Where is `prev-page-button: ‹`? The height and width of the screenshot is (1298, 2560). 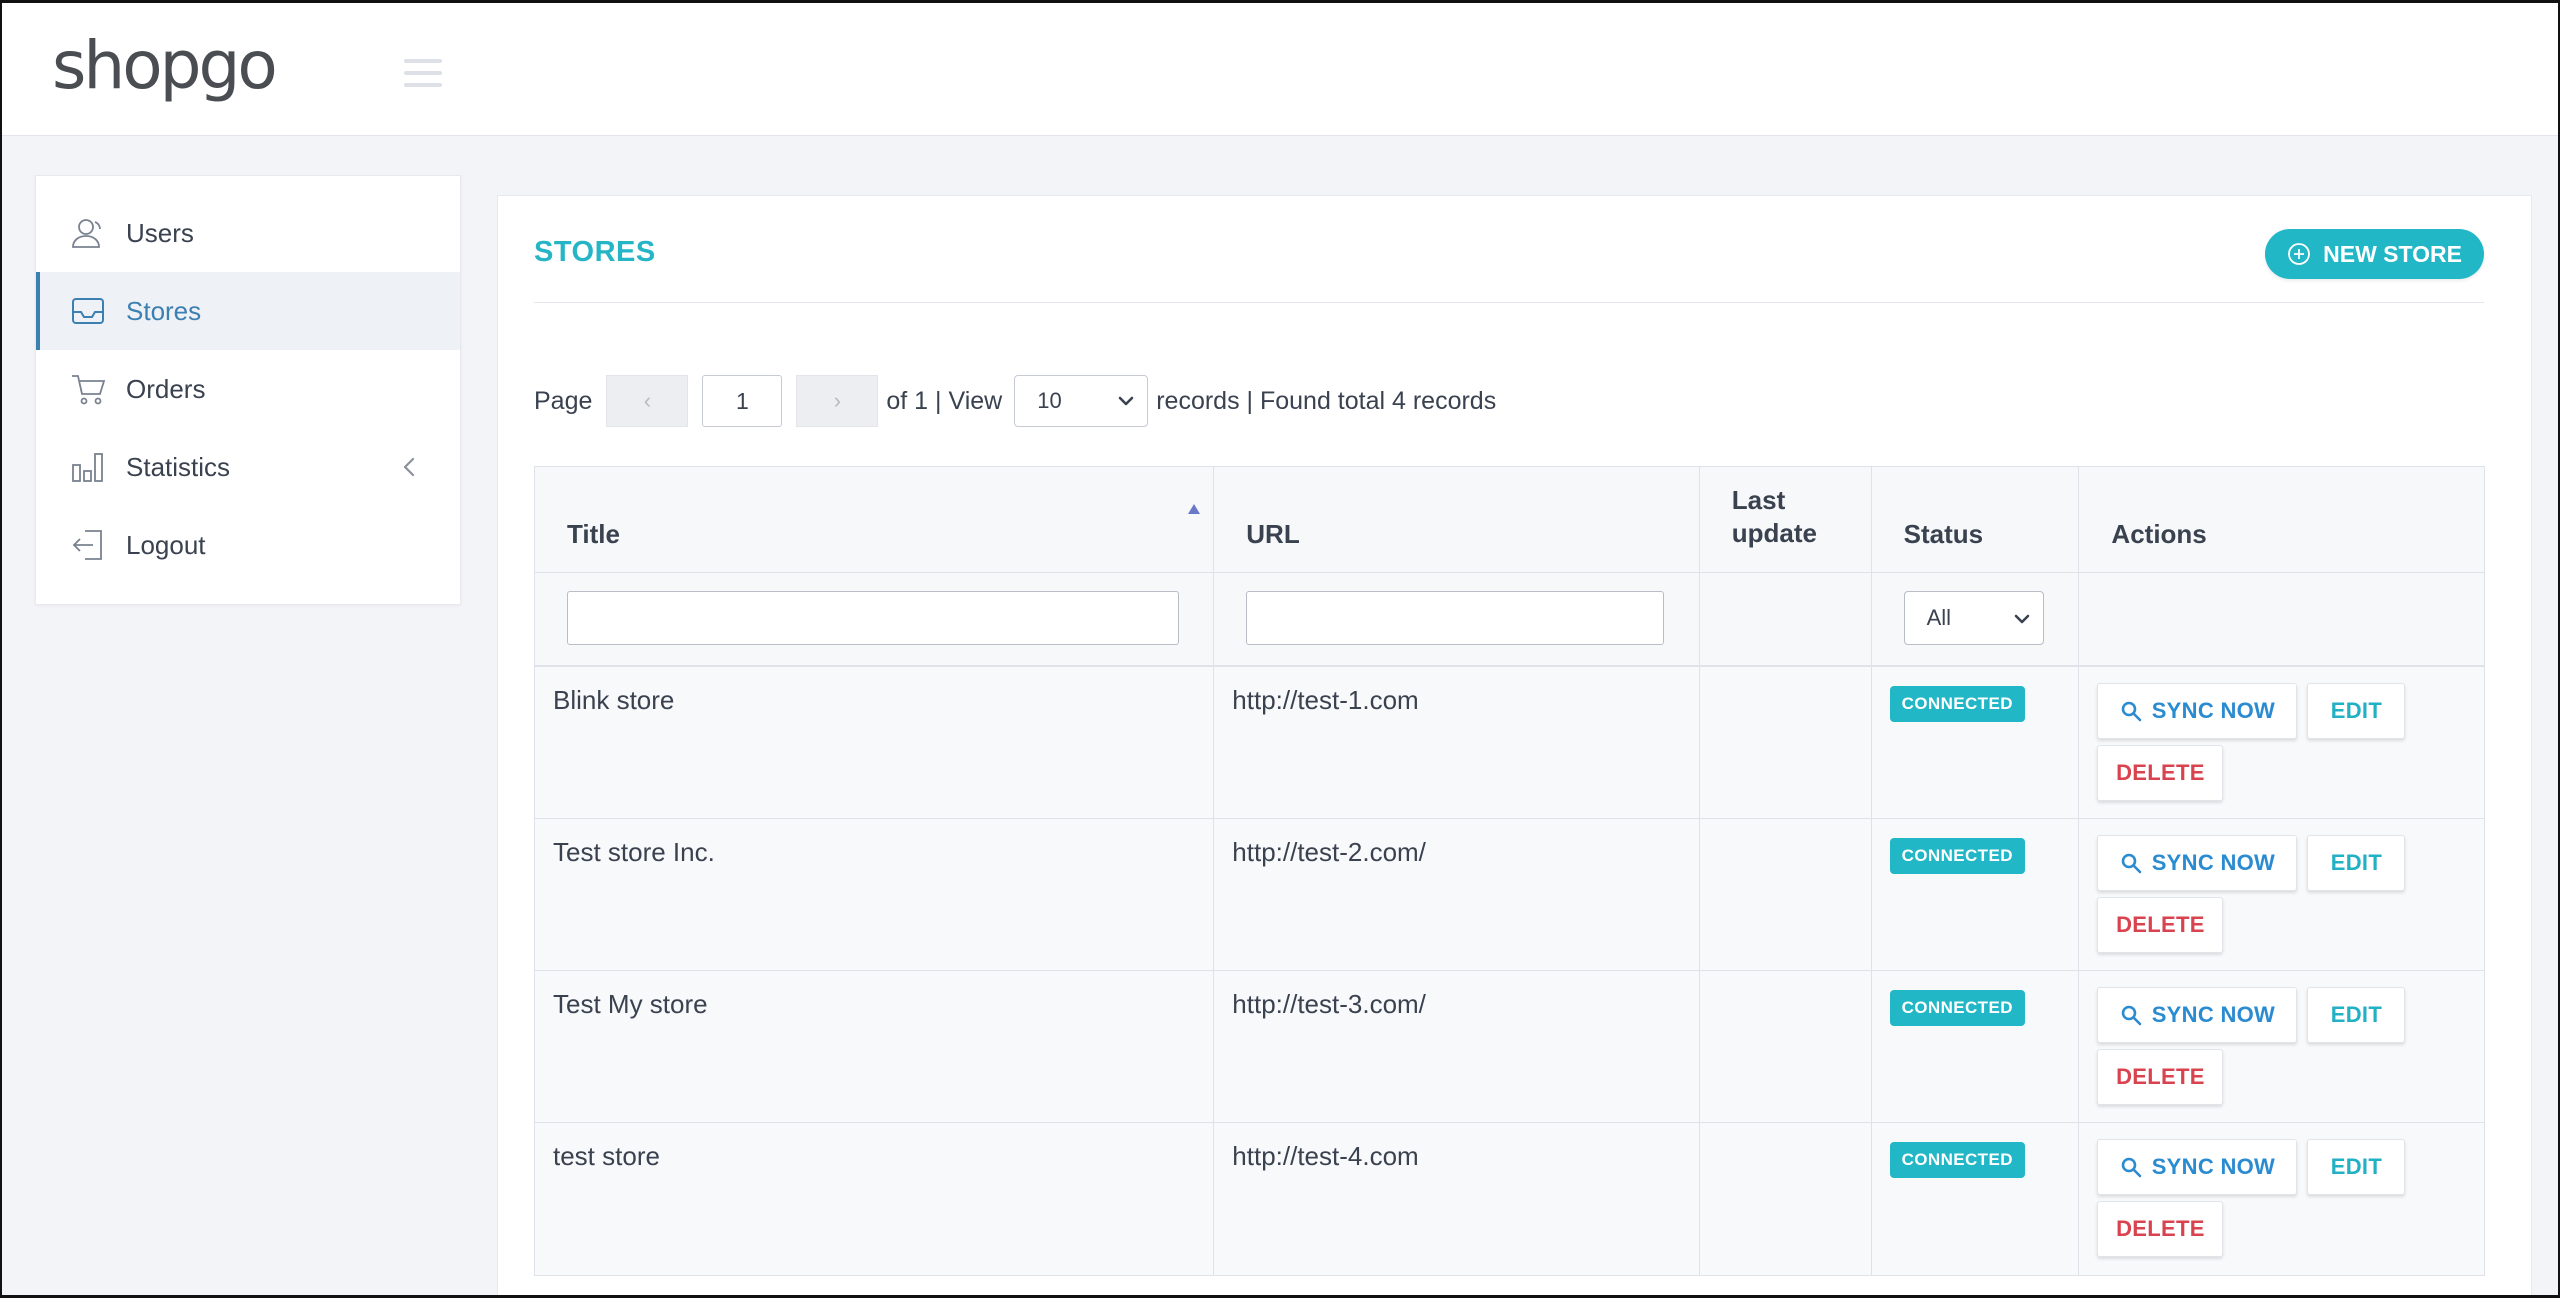 prev-page-button: ‹ is located at coordinates (647, 401).